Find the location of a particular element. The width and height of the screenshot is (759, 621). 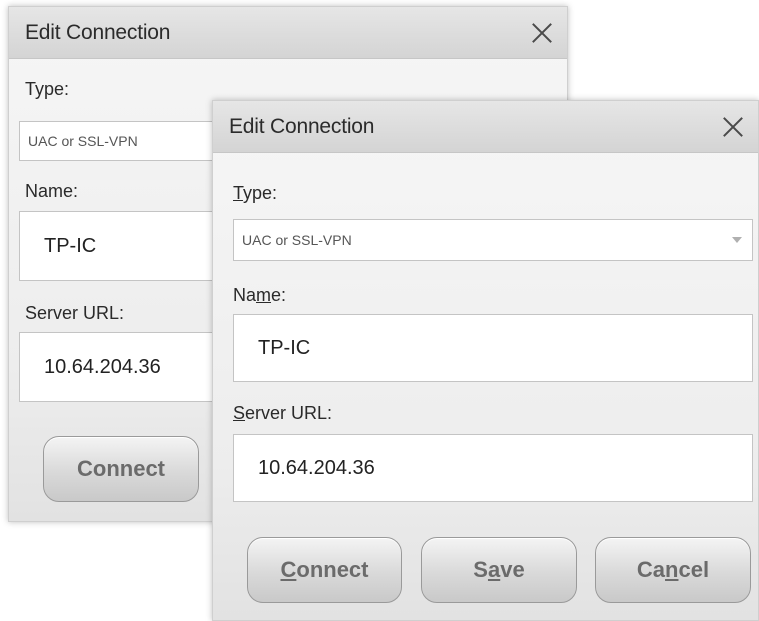

save-button-label: Save is located at coordinates (498, 570).